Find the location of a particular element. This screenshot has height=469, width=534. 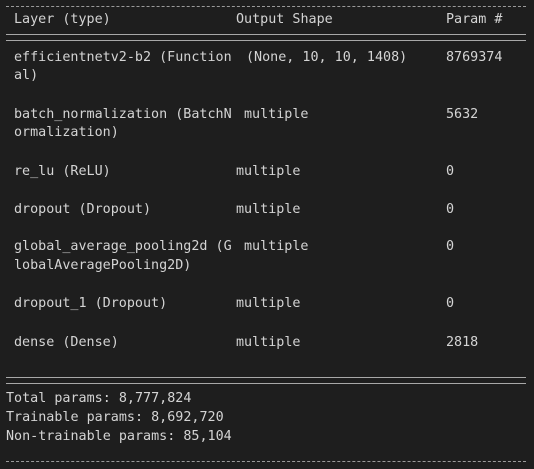

header-param: Param # is located at coordinates (474, 19).